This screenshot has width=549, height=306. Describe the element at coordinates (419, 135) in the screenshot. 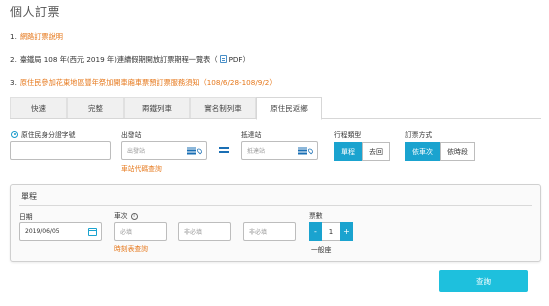

I see `booking-method-label: 訂票方式` at that location.